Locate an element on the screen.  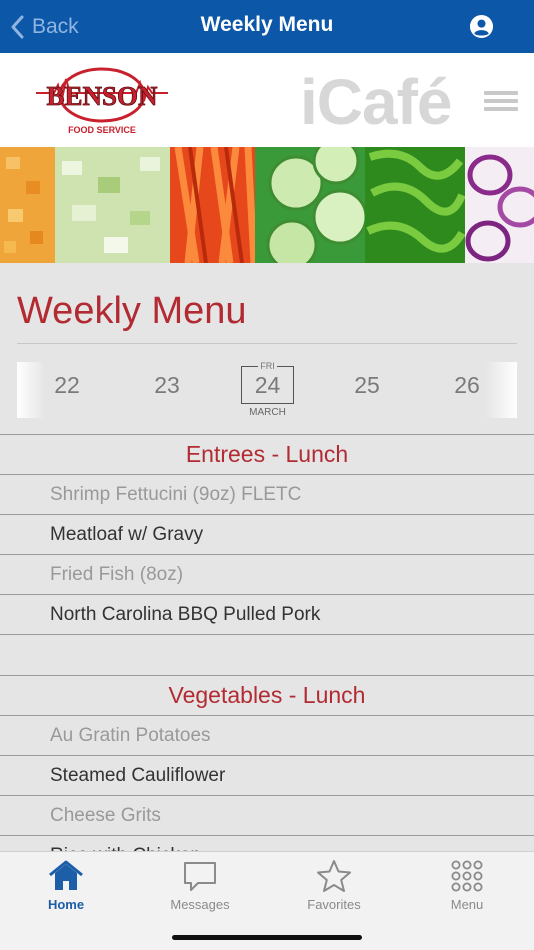
tab-favorites-label: Favorites is located at coordinates (334, 904).